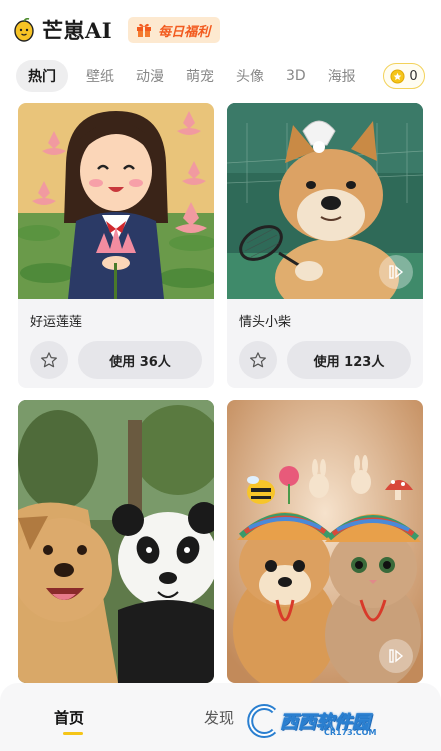  Describe the element at coordinates (100, 76) in the screenshot. I see `tab-wallpaper: 壁纸` at that location.